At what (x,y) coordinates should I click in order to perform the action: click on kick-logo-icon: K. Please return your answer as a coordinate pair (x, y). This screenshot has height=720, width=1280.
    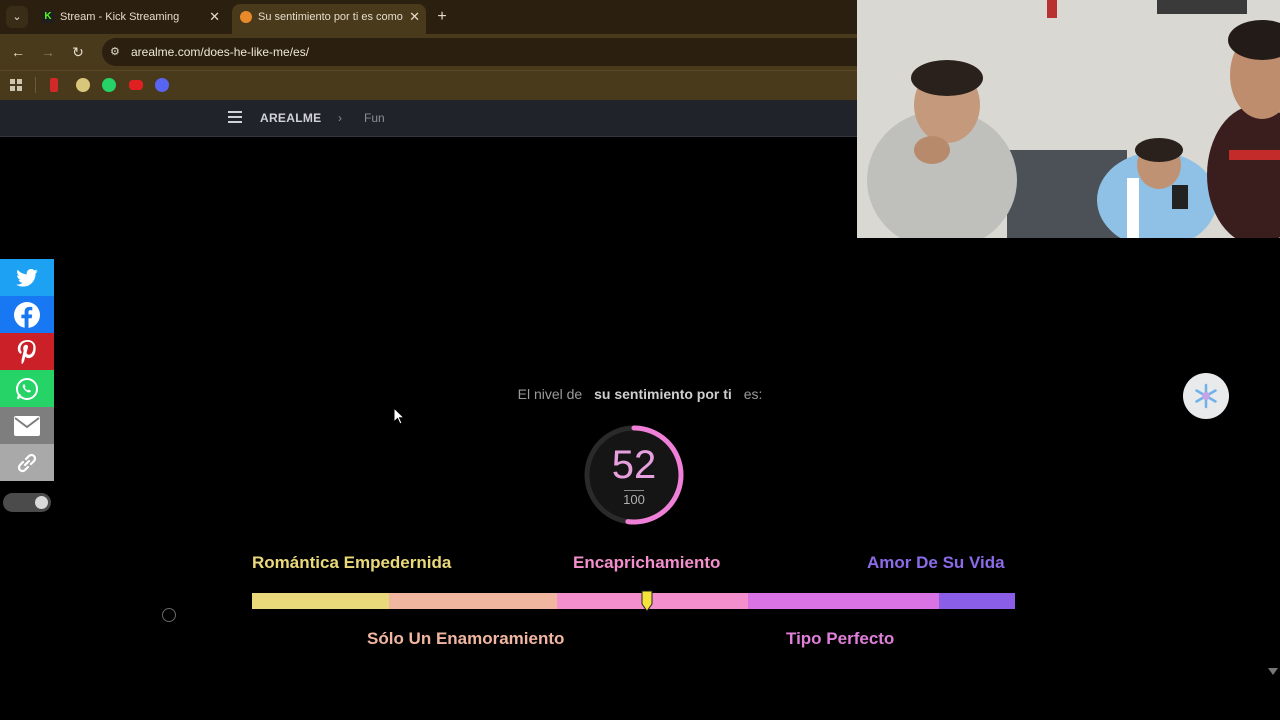
    Looking at the image, I should click on (48, 17).